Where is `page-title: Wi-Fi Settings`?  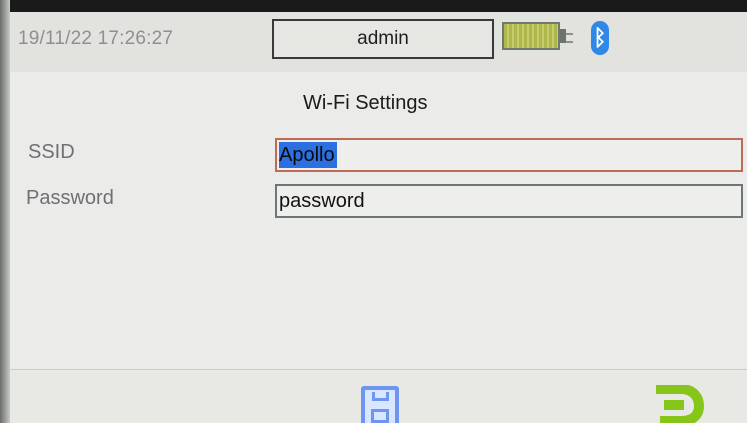
page-title: Wi-Fi Settings is located at coordinates (365, 103).